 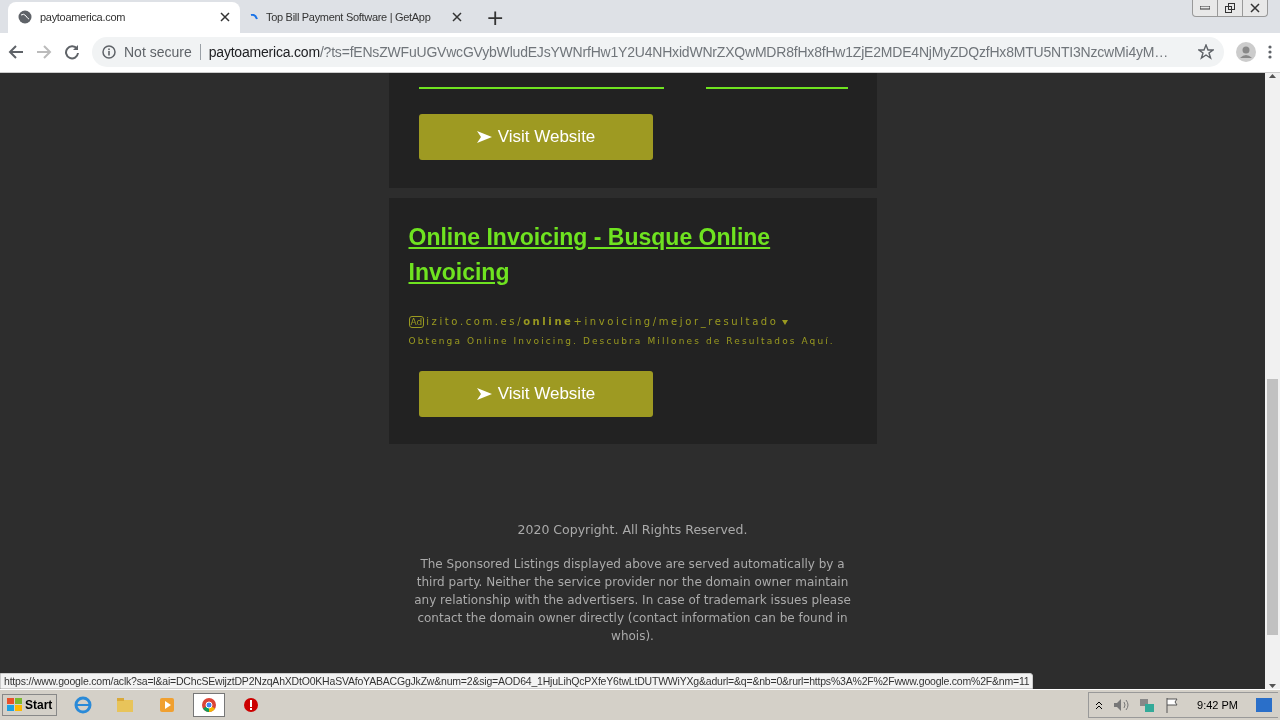 What do you see at coordinates (495, 17) in the screenshot?
I see `new-tab-button: +` at bounding box center [495, 17].